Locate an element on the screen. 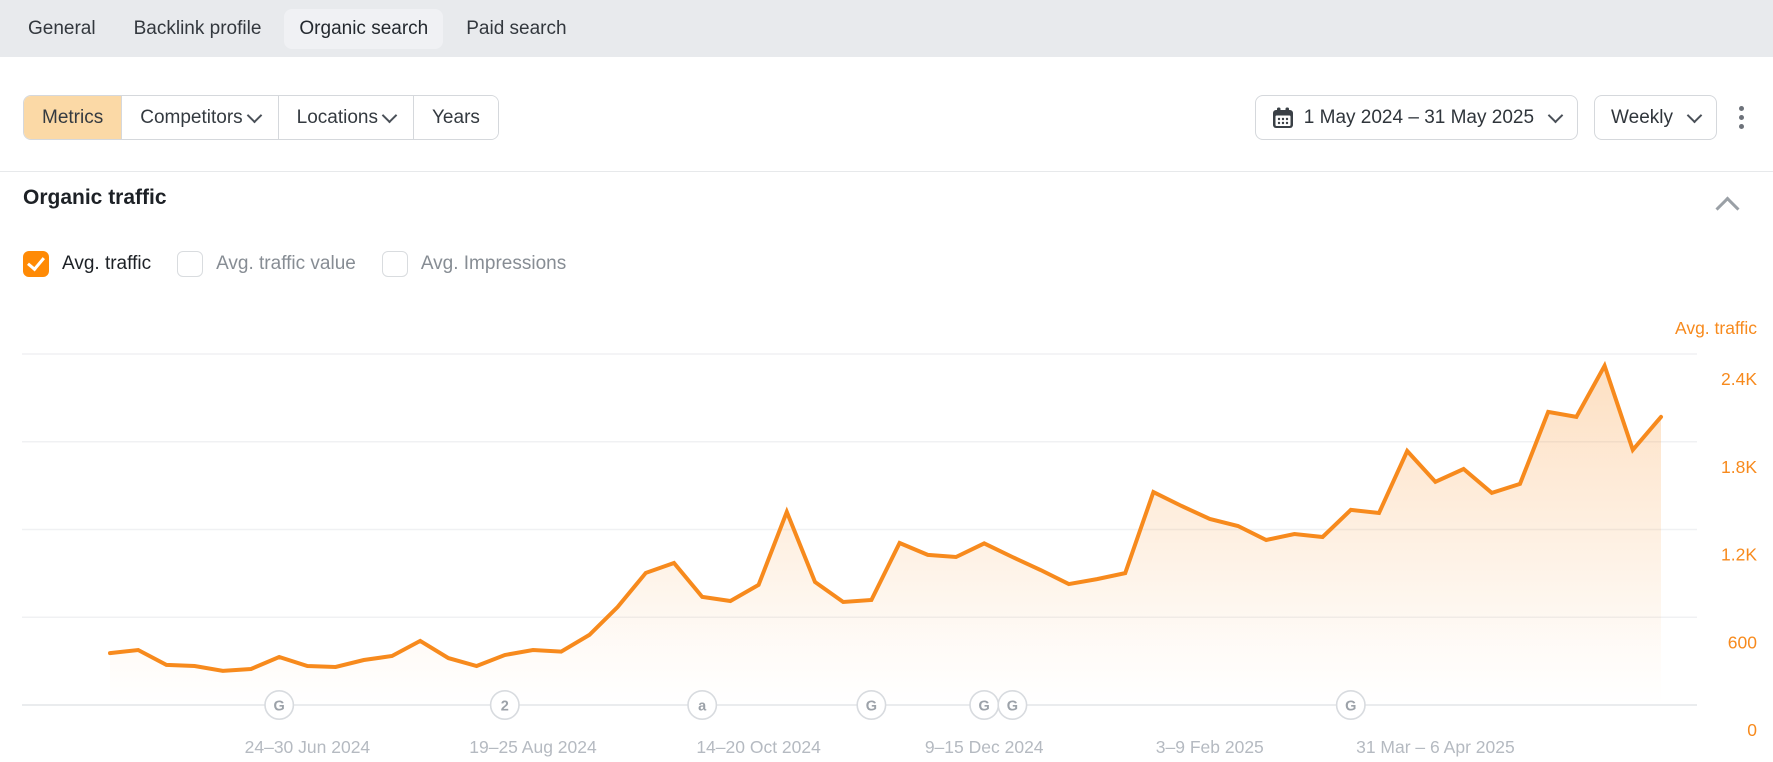 This screenshot has width=1773, height=762. x-axis-label: 9–15 Dec 2024 is located at coordinates (984, 747).